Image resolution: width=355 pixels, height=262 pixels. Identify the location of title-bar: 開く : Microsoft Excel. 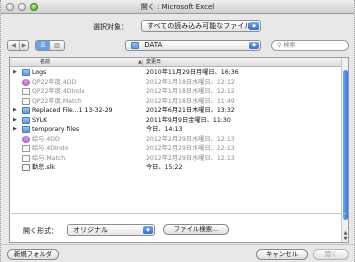
(177, 7).